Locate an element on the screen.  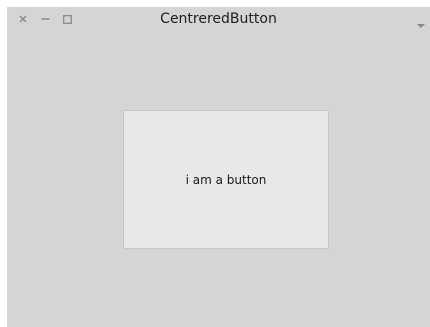
button-label: i am a button is located at coordinates (226, 179).